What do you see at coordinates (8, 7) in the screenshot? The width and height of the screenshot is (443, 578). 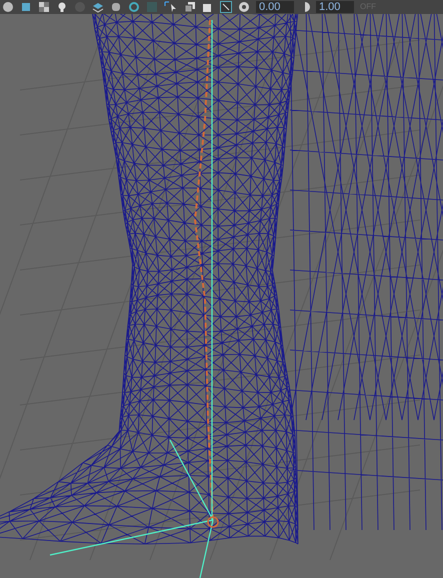 I see `sphere-icon` at bounding box center [8, 7].